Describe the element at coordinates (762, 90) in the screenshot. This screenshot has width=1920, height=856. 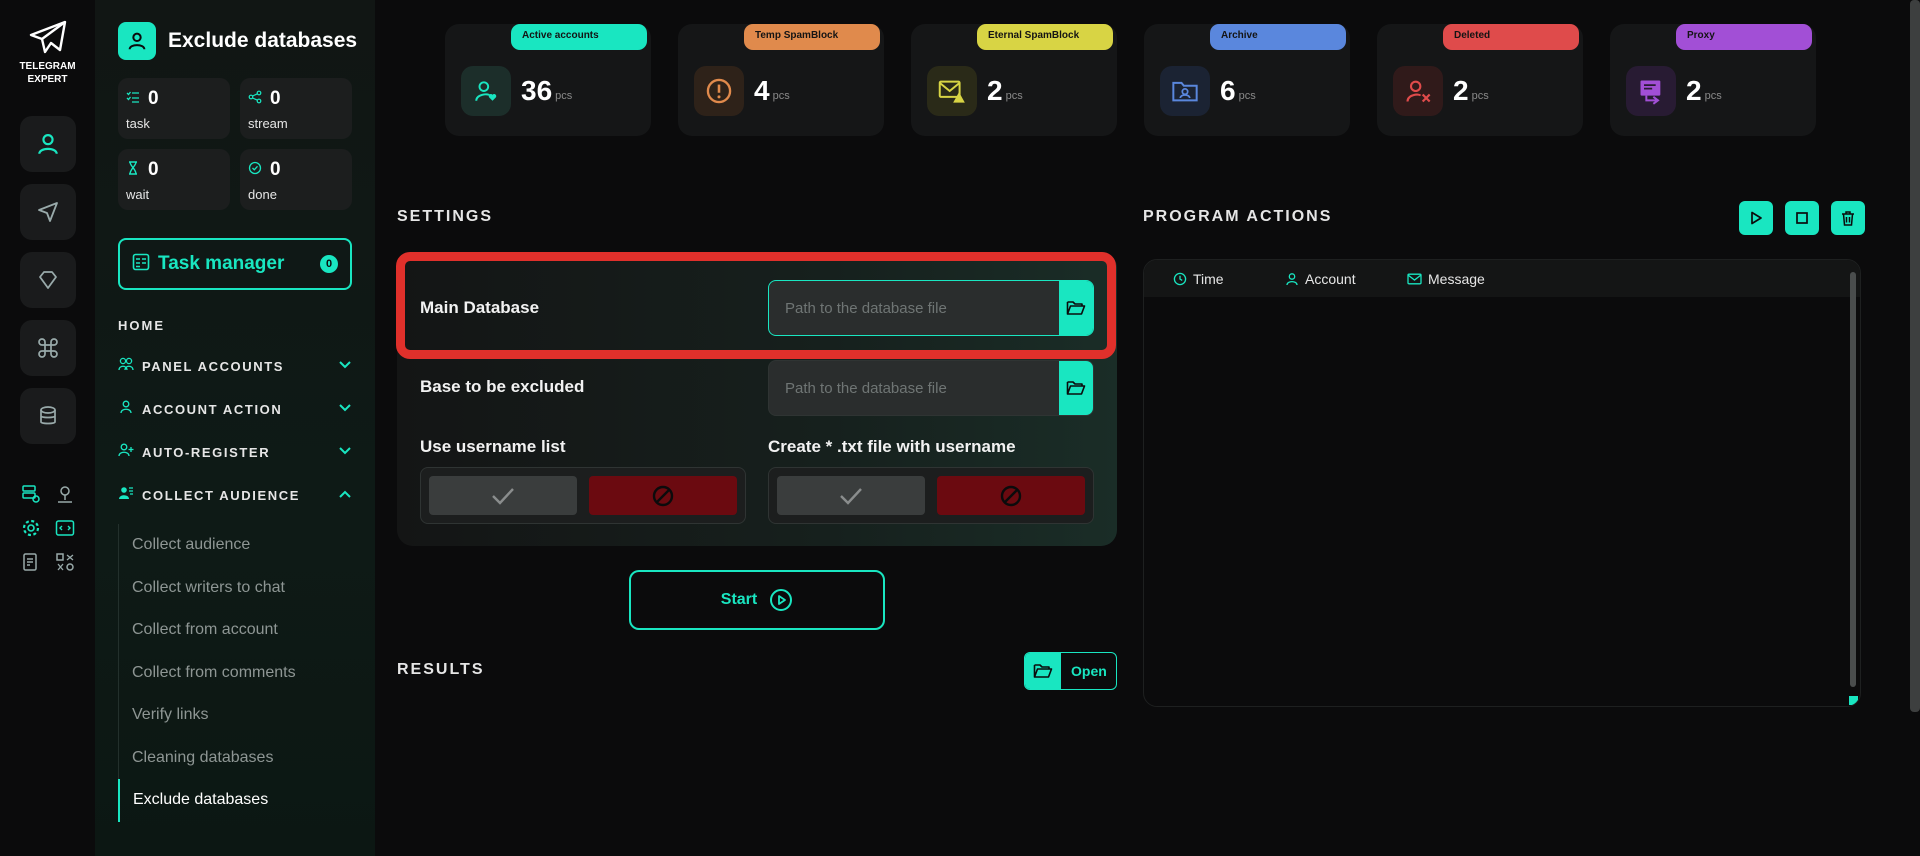
I see `card-value: 4` at that location.